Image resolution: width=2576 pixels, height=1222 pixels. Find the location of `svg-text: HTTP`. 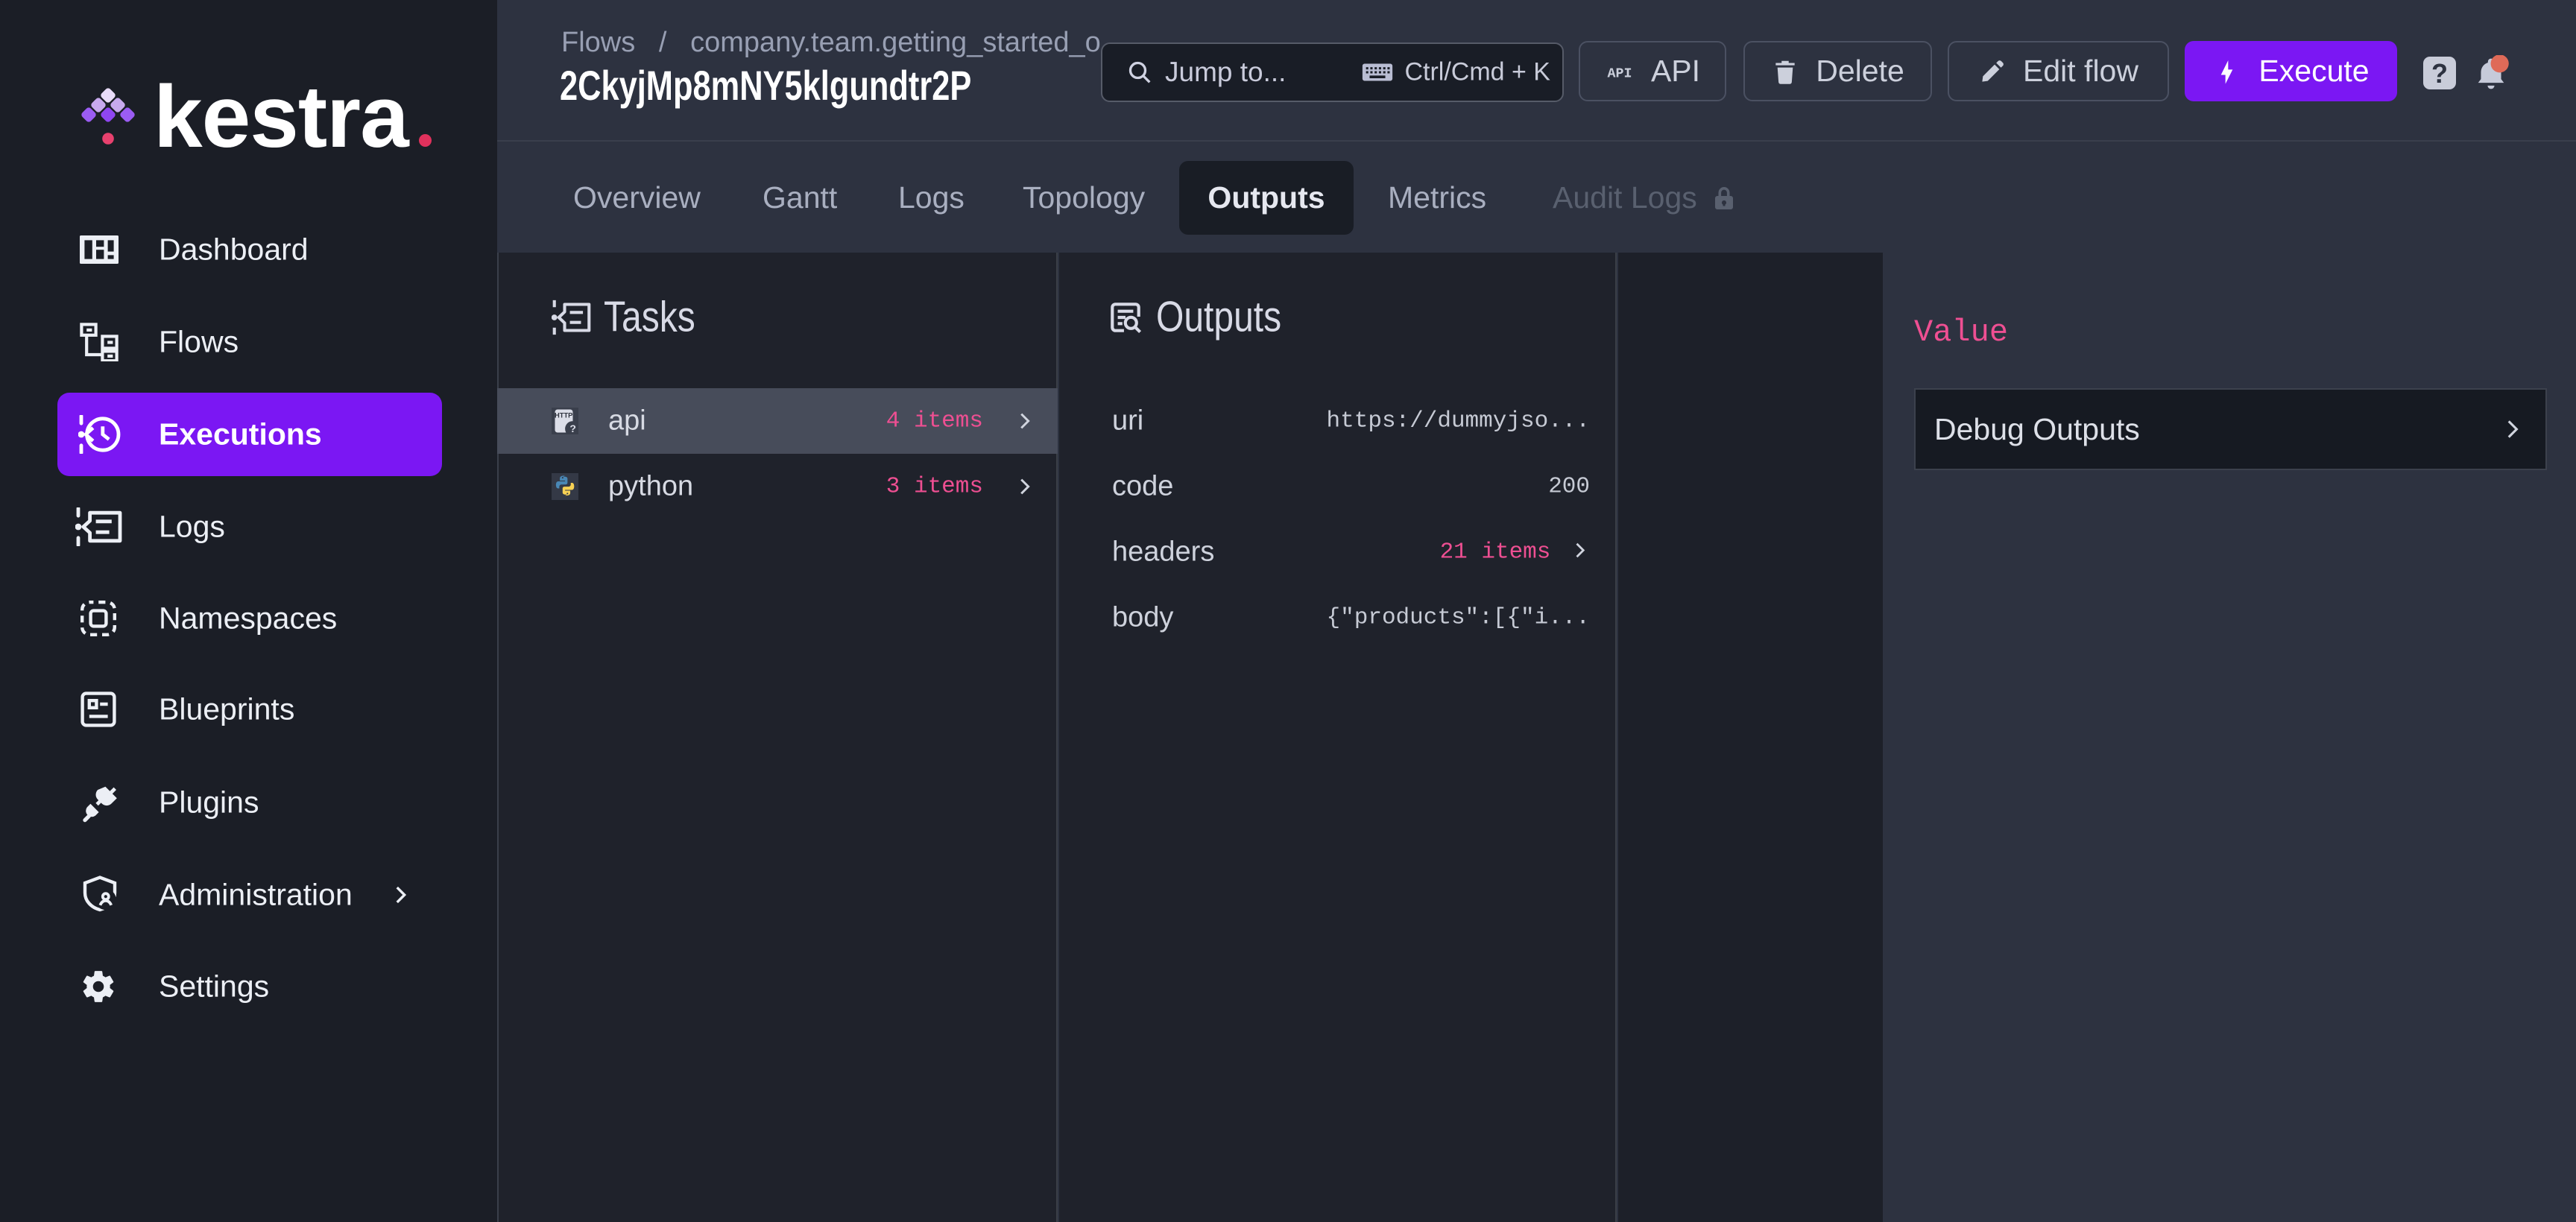

svg-text: HTTP is located at coordinates (563, 415).